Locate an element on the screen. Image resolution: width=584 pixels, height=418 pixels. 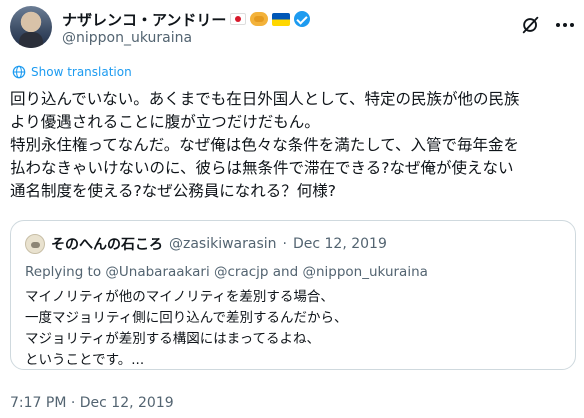
author-name-row: ナザレンコ・アンドリー is located at coordinates (186, 19).